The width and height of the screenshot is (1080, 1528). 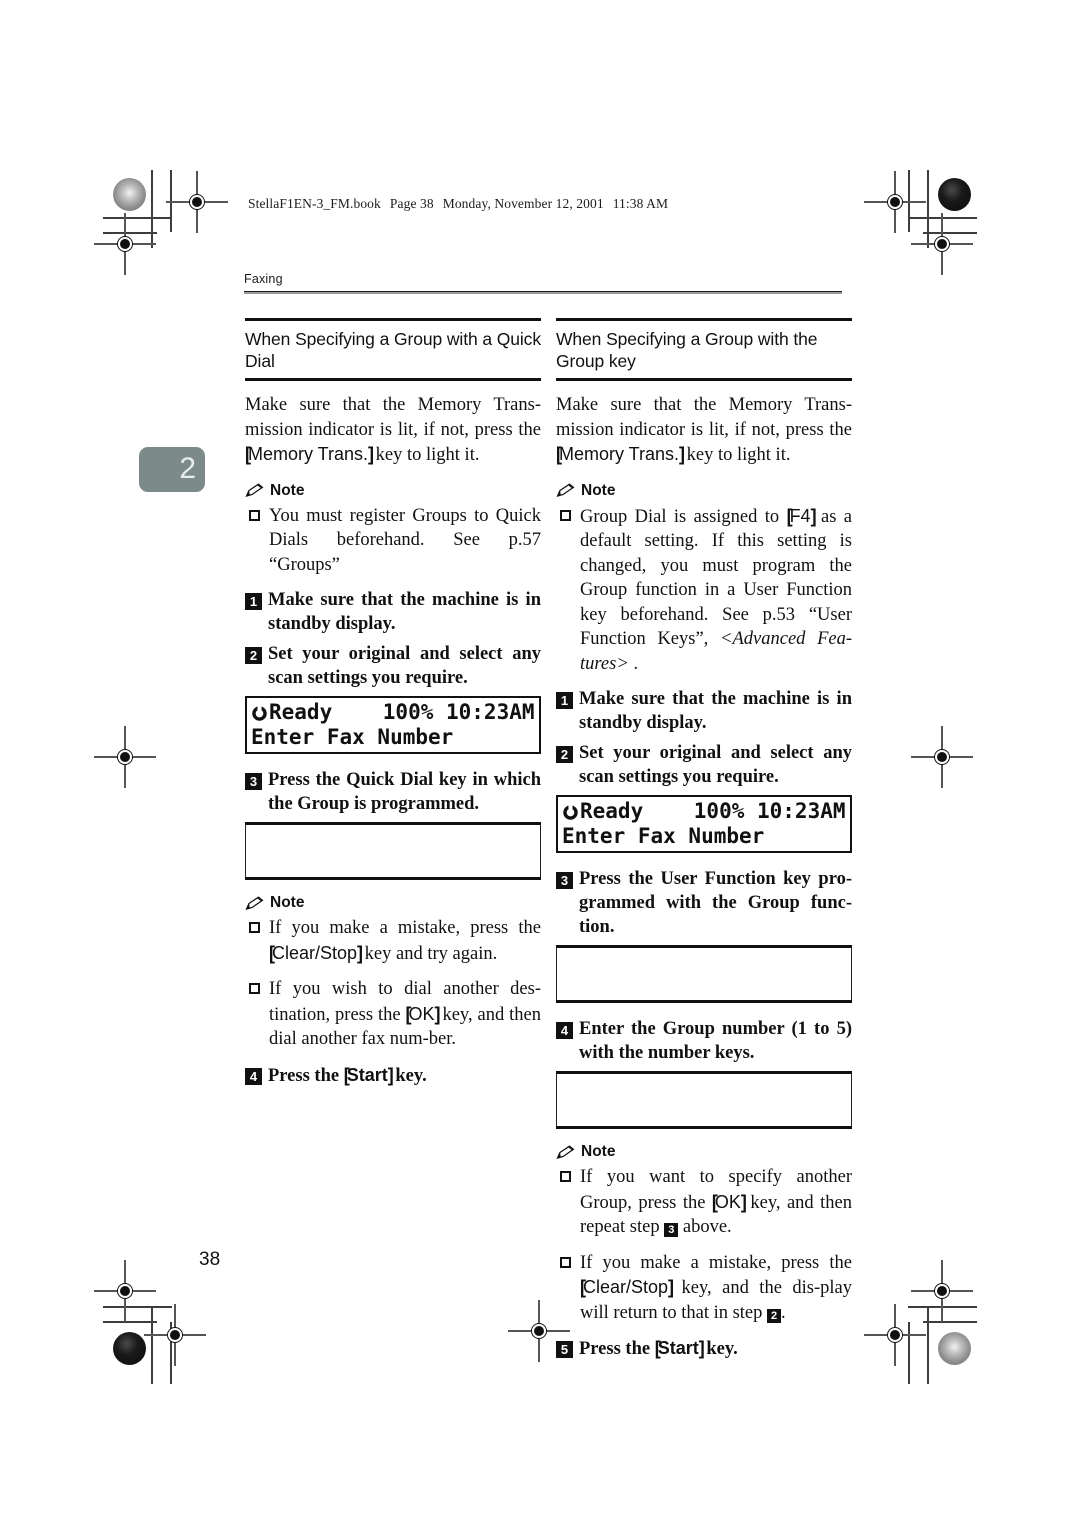 I want to click on step-text: Press the [Start] key., so click(x=404, y=1075).